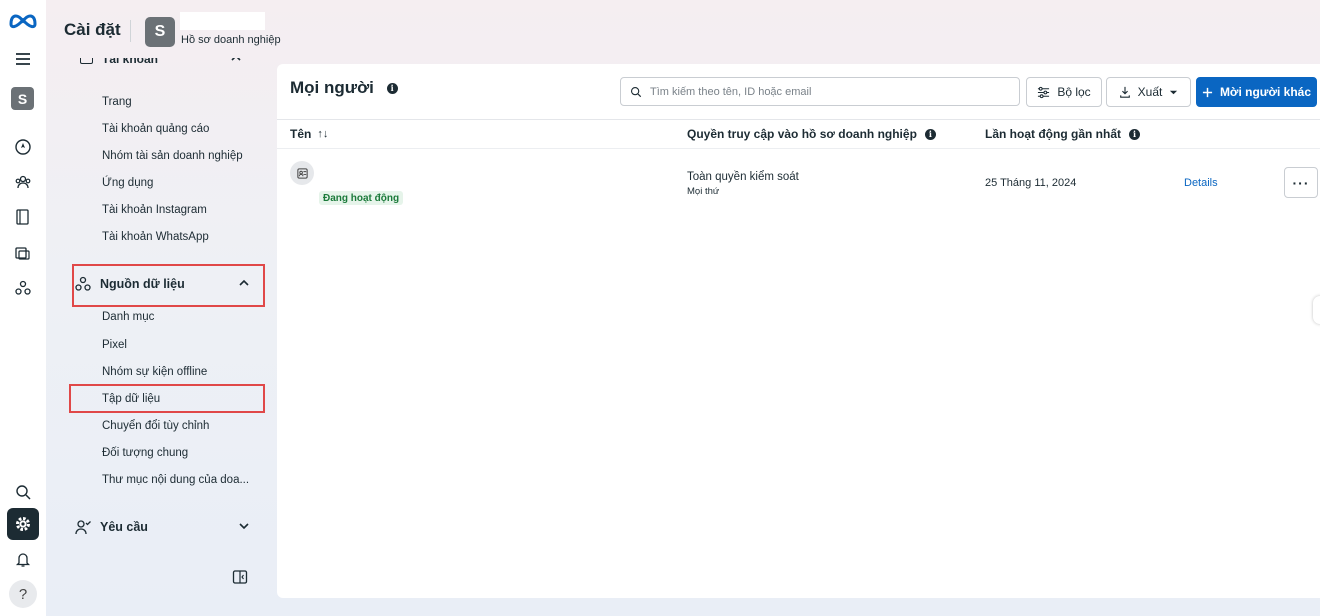  I want to click on sidebar-item-instagram-accounts: Tài khoản Instagram, so click(154, 210).